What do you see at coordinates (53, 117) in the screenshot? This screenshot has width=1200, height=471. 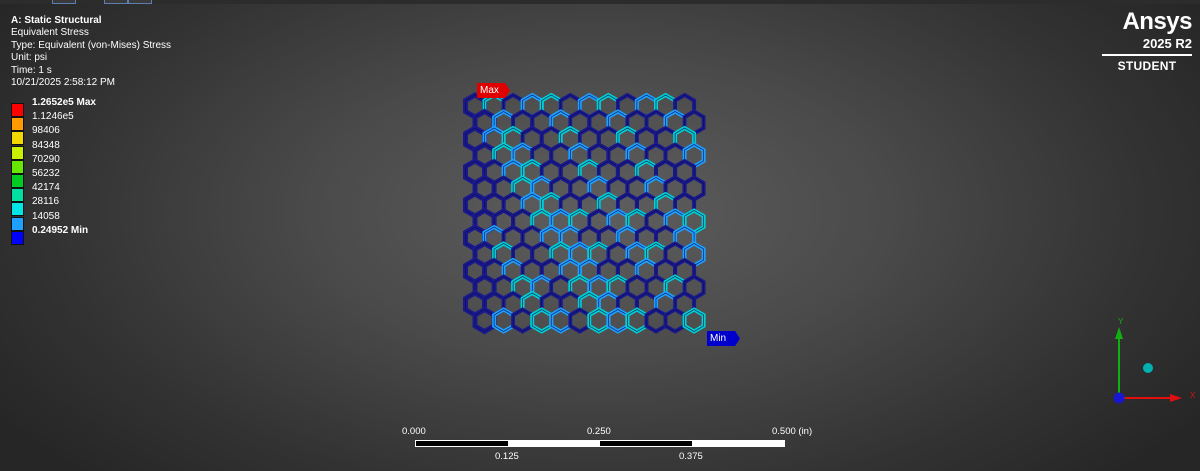 I see `legend-value-label: 1.1246e5` at bounding box center [53, 117].